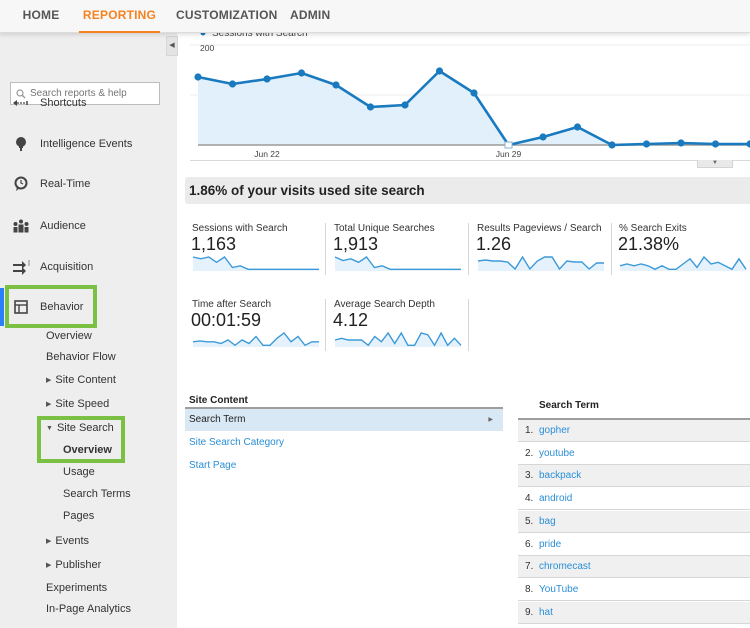 This screenshot has height=628, width=750. What do you see at coordinates (565, 567) in the screenshot?
I see `search-term-link: chromecast` at bounding box center [565, 567].